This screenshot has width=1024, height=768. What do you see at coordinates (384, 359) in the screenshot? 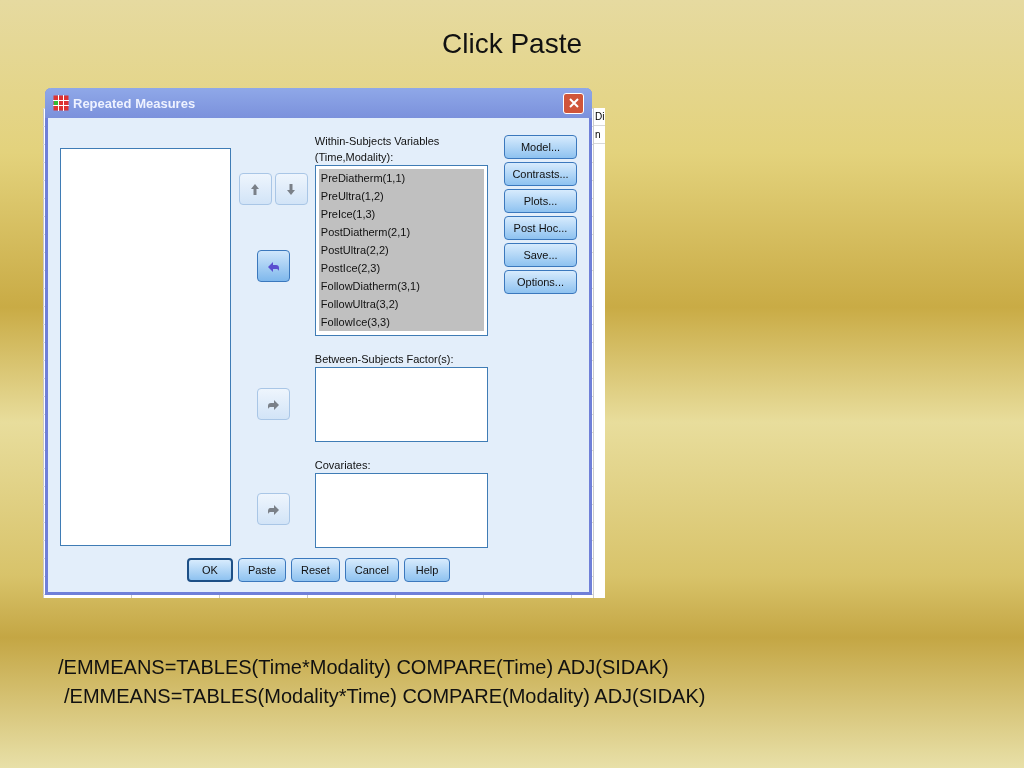
I see `list-label: Between-Subjects Factor(s):` at bounding box center [384, 359].